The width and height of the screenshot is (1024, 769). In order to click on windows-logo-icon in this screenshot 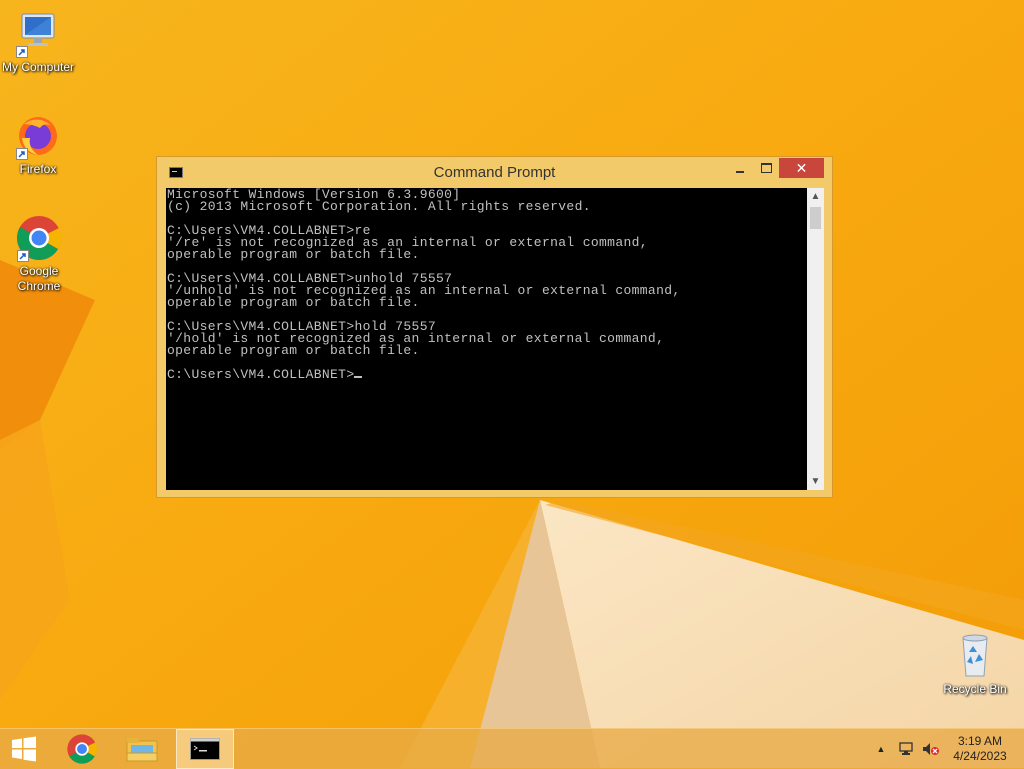, I will do `click(24, 749)`.